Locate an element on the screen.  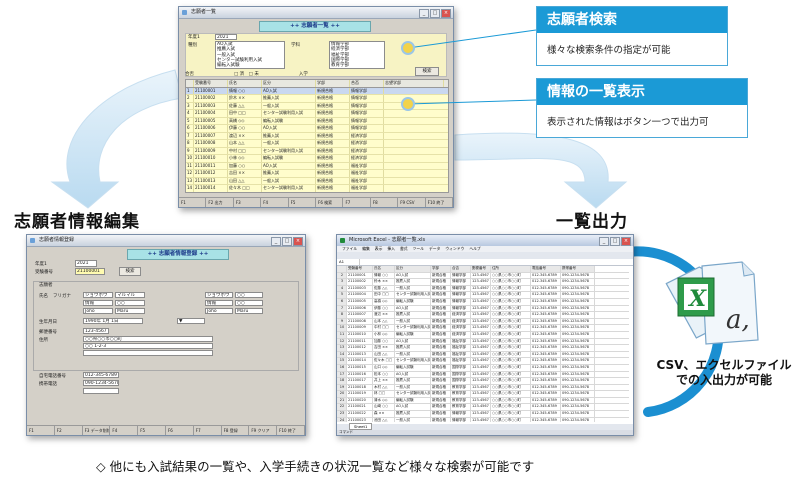
fkey-button: F4 is located at coordinates (124, 430).